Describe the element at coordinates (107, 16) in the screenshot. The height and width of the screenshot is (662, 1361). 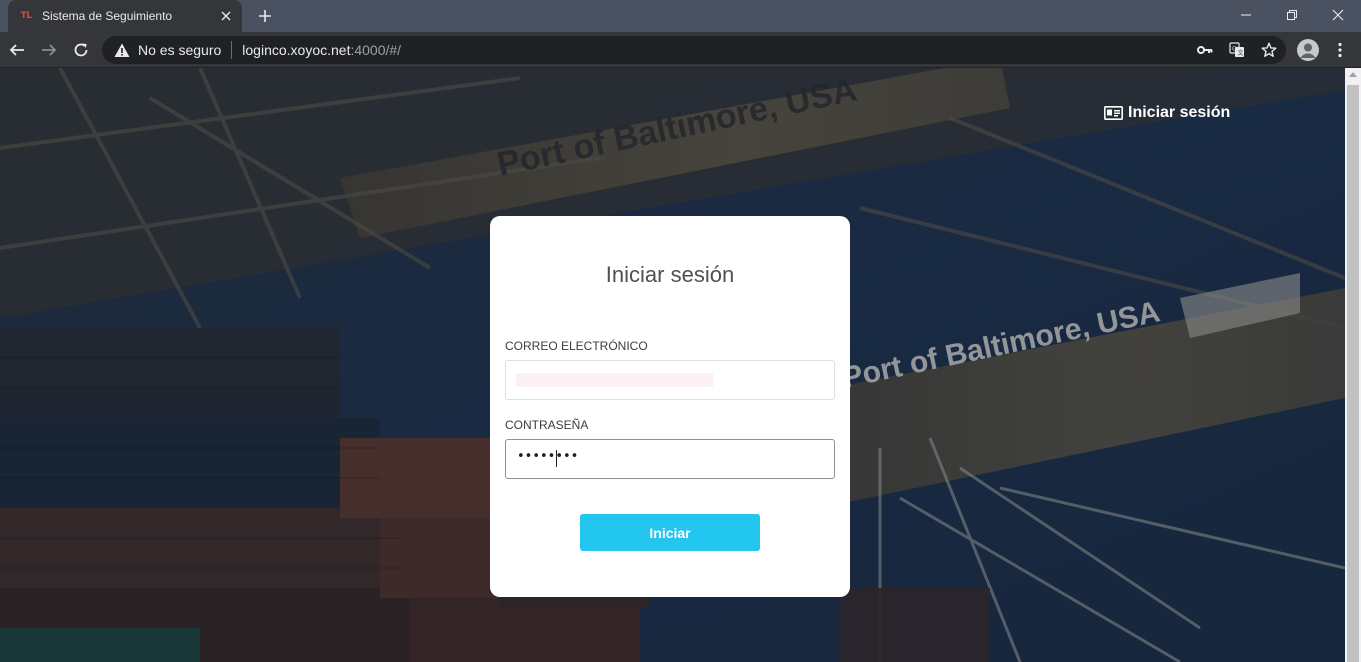
I see `tab-title: Sistema de Seguimiento` at that location.